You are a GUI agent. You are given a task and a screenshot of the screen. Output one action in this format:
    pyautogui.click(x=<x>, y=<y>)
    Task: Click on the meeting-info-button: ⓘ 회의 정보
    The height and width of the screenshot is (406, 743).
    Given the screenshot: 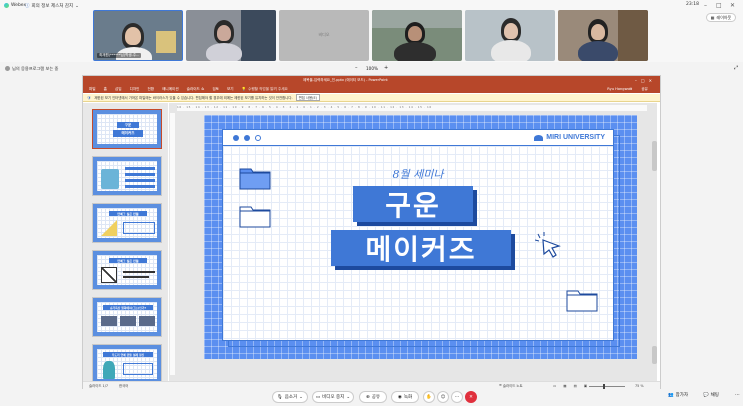 What is the action you would take?
    pyautogui.click(x=37, y=6)
    